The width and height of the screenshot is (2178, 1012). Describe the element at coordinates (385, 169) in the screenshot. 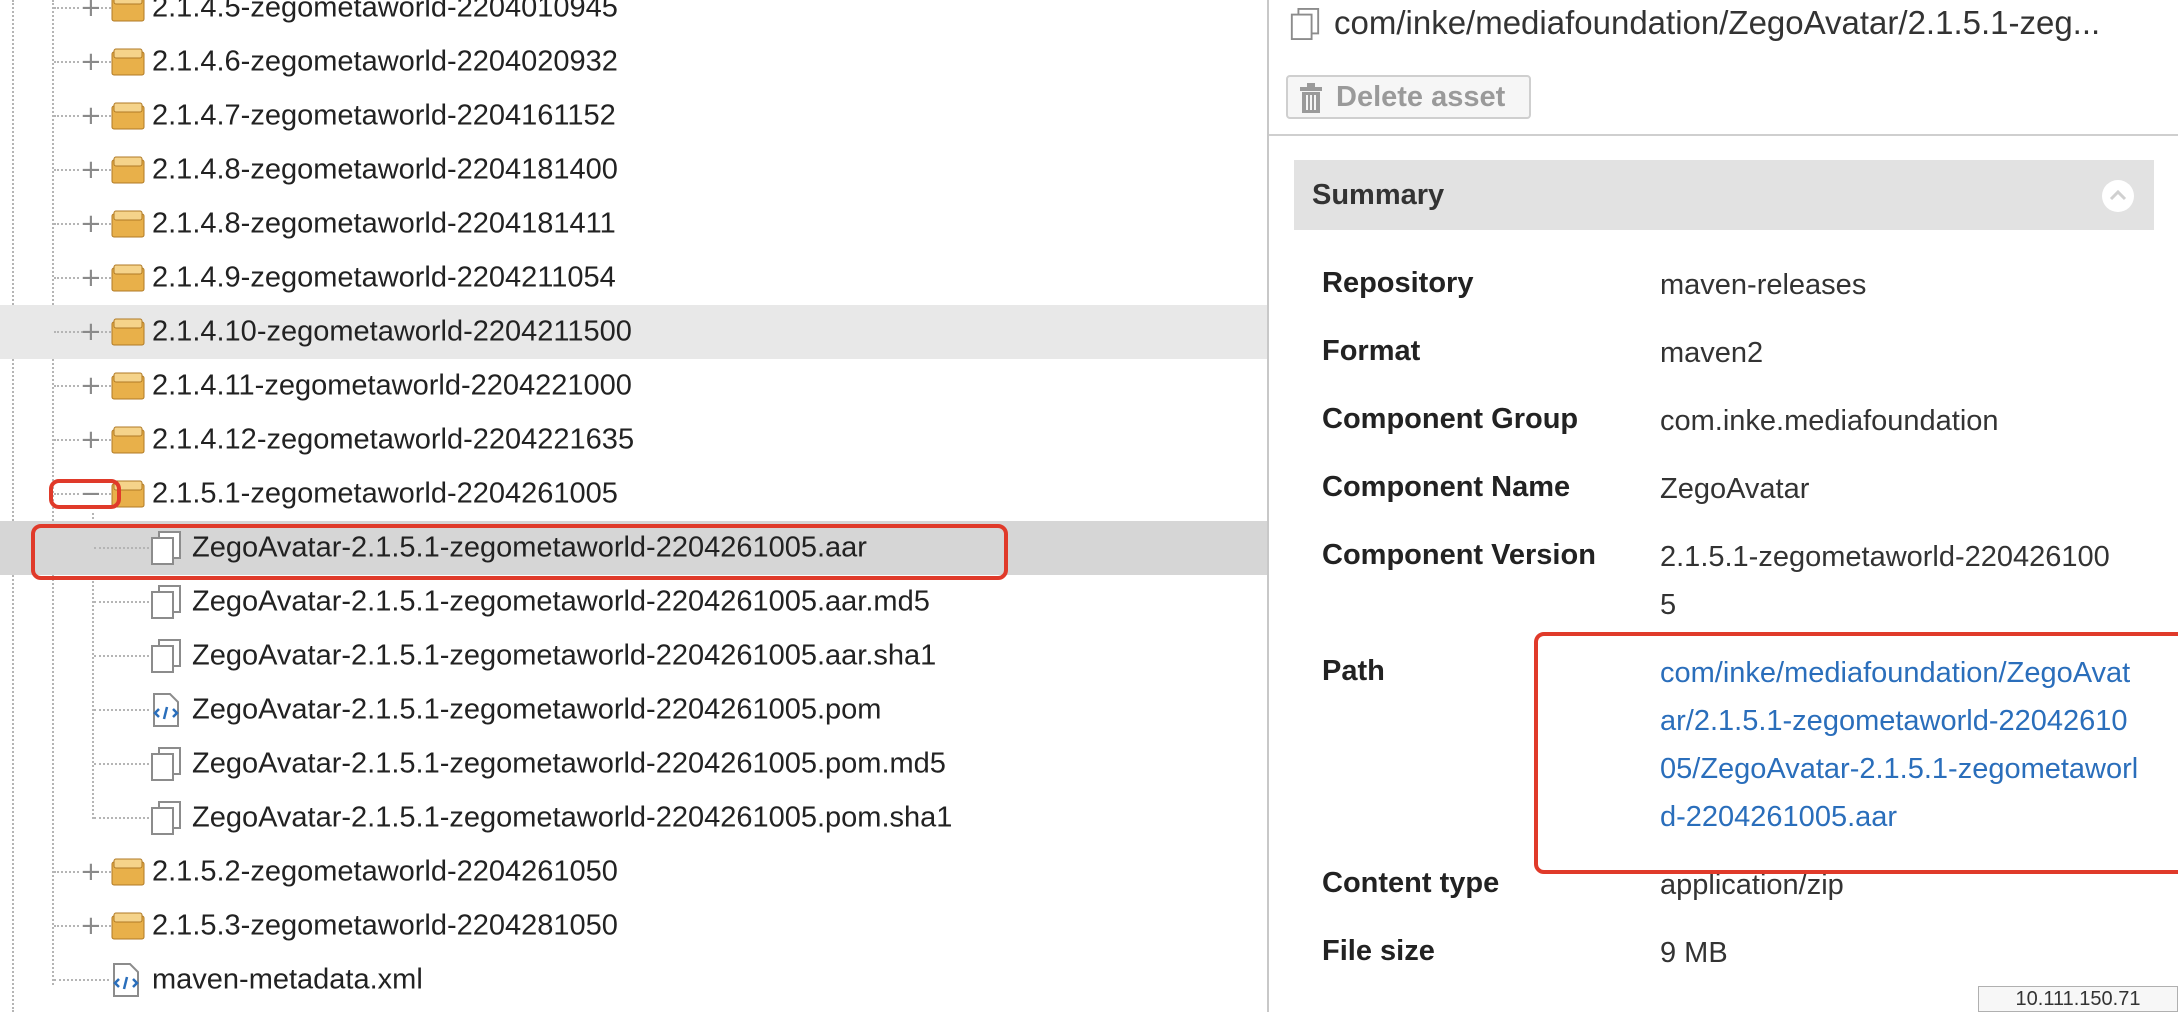

I see `tree-item-label: 2.1.4.8-zegometaworld-2204181400` at that location.